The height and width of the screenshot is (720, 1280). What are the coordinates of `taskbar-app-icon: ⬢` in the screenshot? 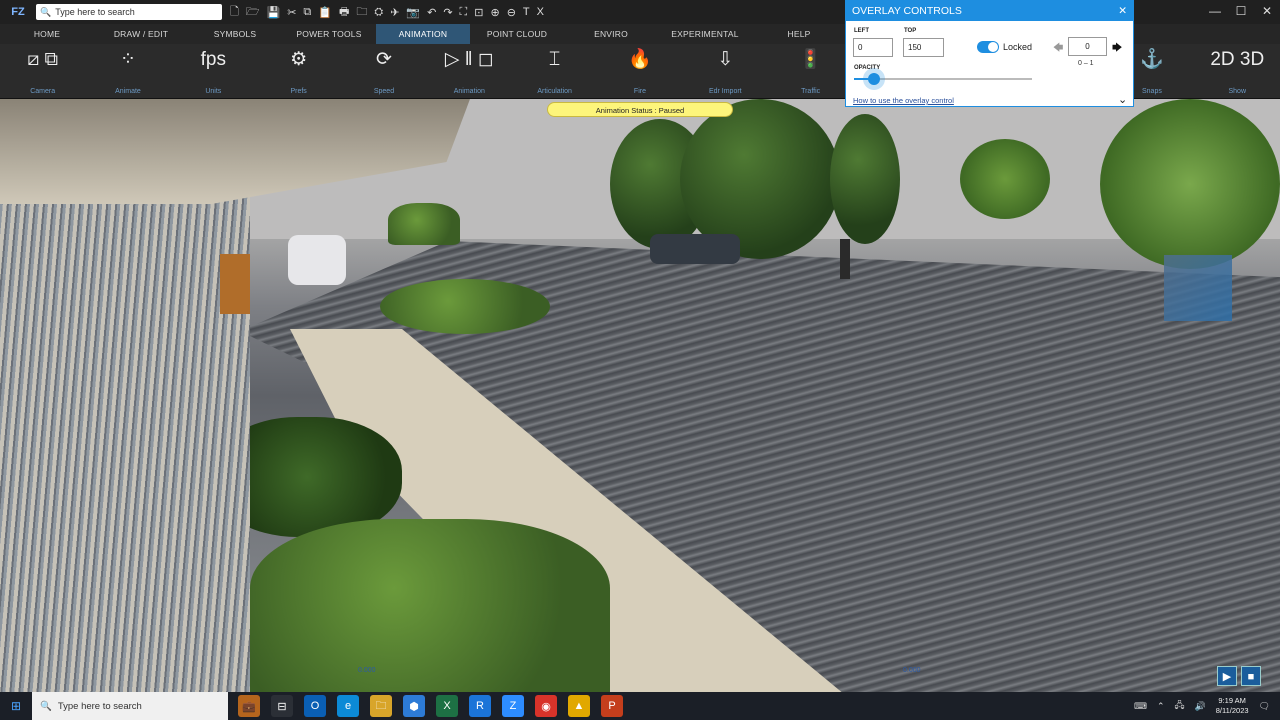 It's located at (414, 706).